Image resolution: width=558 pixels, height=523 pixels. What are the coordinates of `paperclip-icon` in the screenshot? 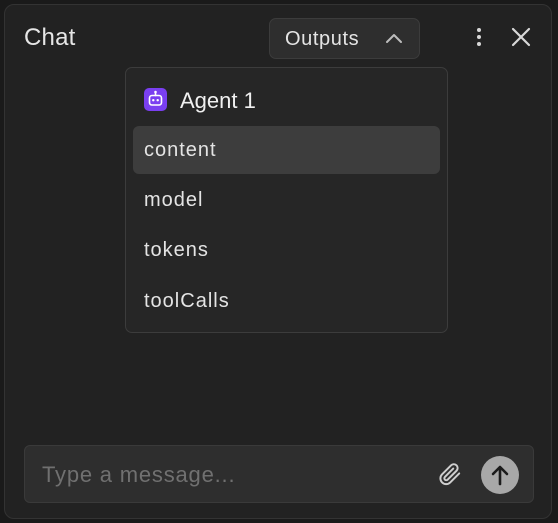 It's located at (450, 474).